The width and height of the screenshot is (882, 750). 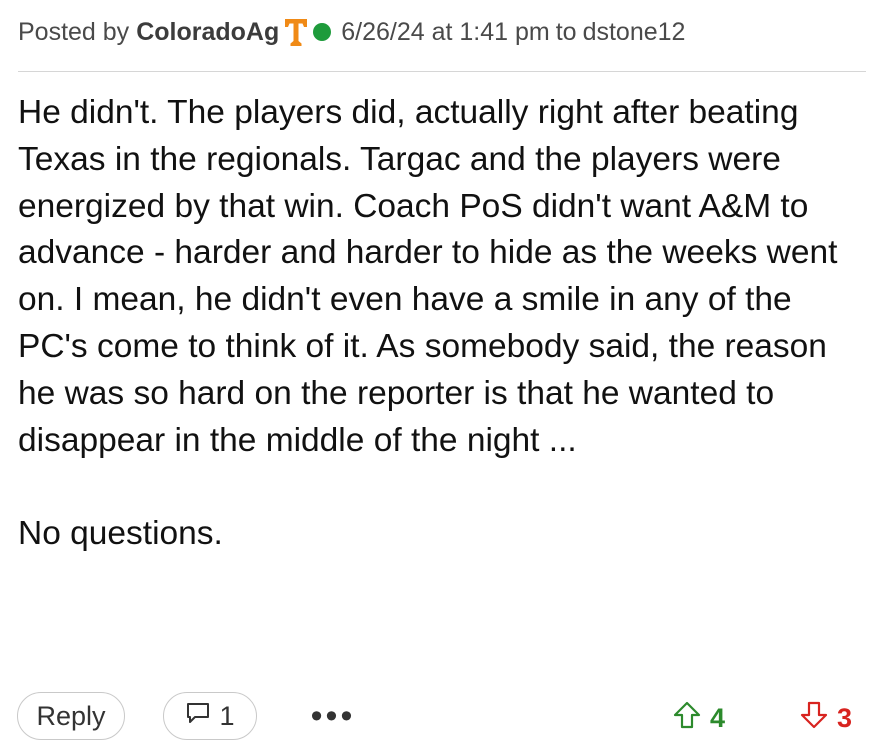 What do you see at coordinates (120, 534) in the screenshot?
I see `post-paragraph: No questions.` at bounding box center [120, 534].